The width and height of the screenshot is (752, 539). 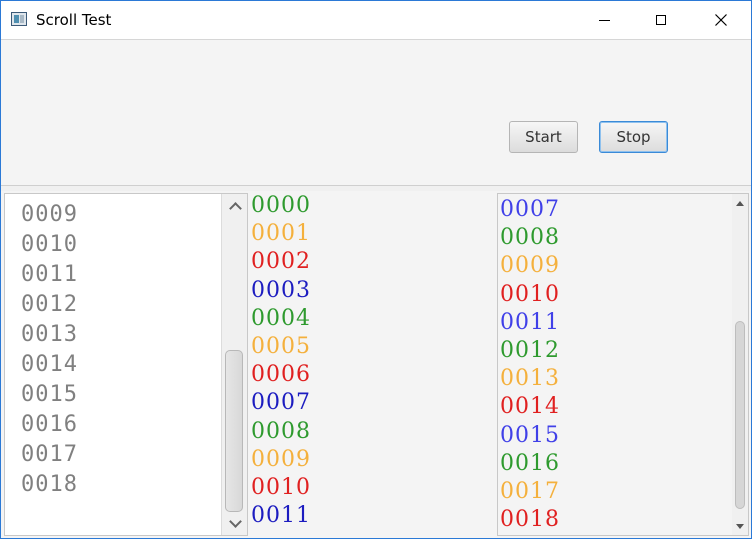 I want to click on maximize-icon, so click(x=661, y=20).